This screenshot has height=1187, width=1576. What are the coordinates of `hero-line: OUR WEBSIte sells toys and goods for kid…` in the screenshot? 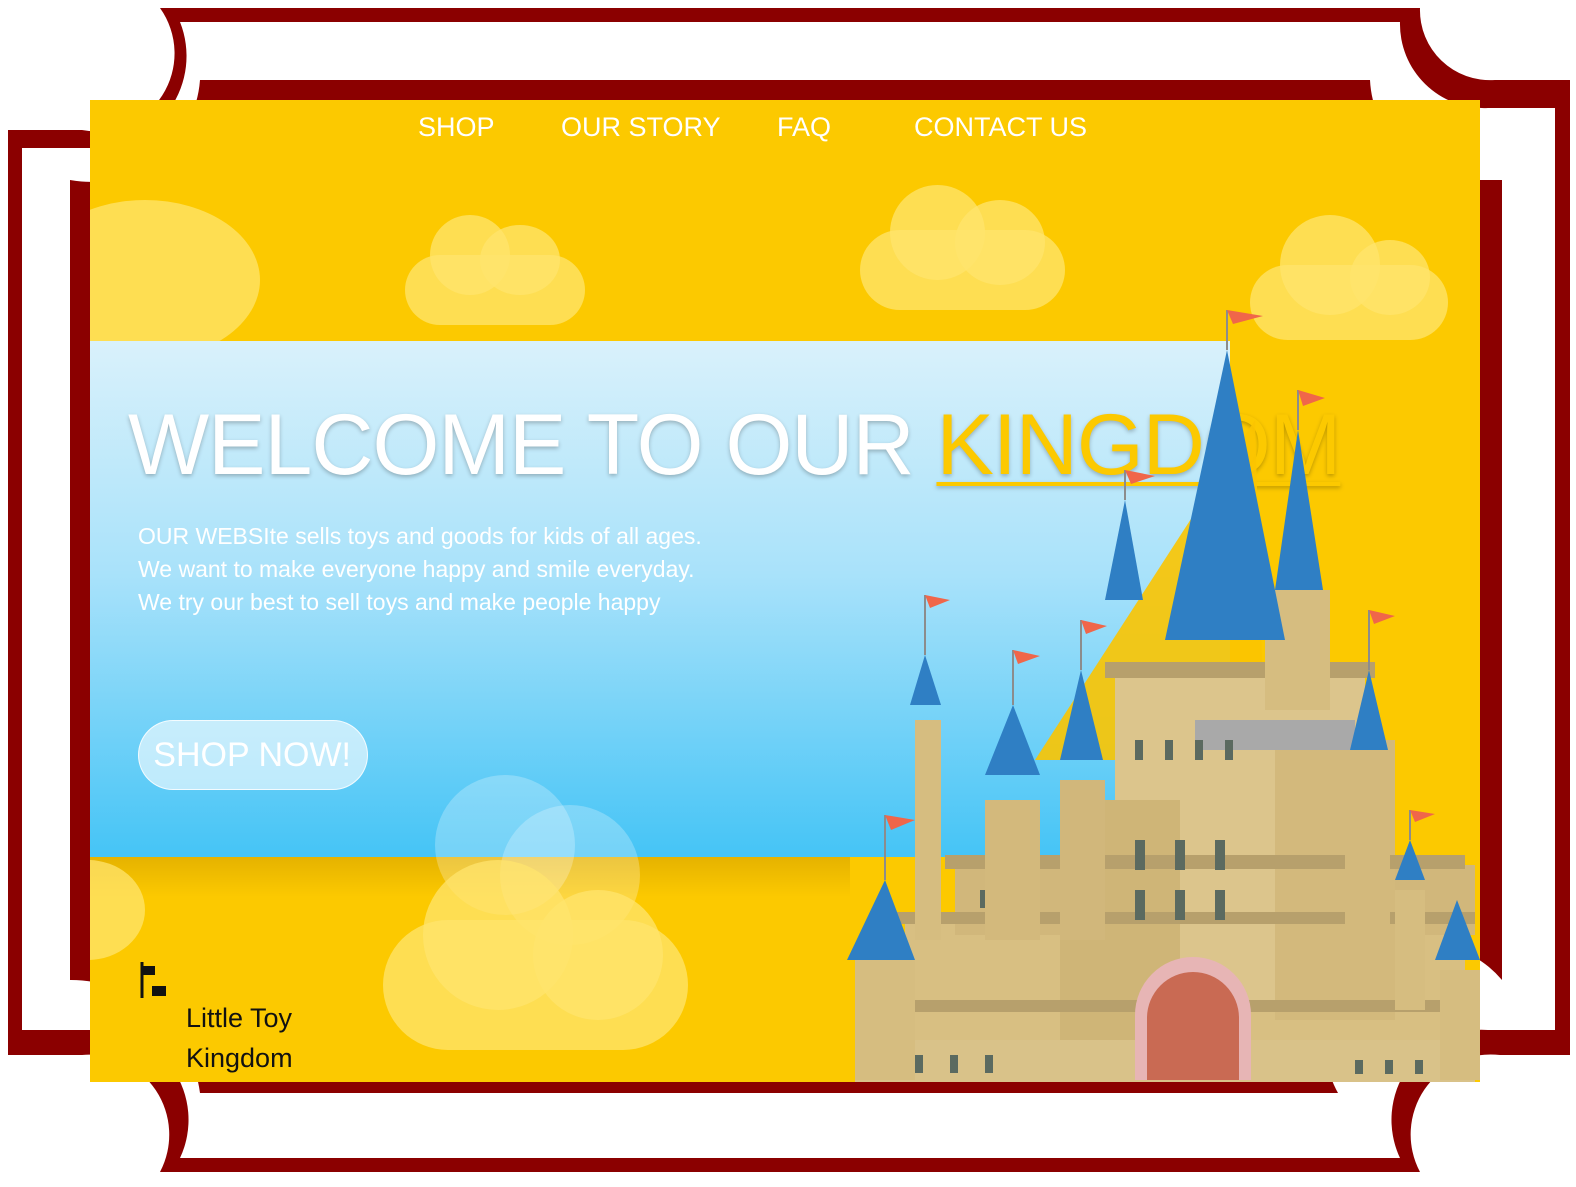 It's located at (420, 536).